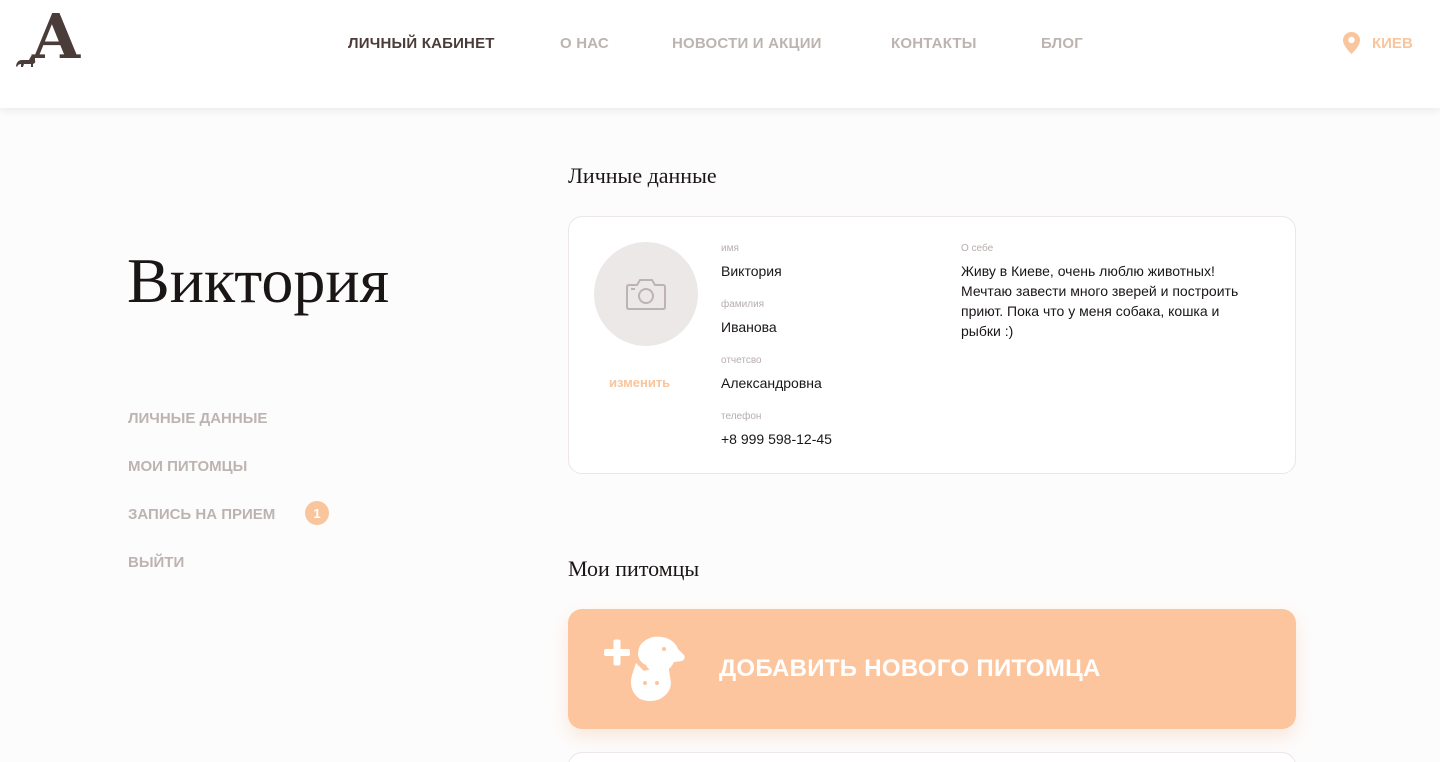 The image size is (1440, 762). I want to click on avatar, so click(646, 294).